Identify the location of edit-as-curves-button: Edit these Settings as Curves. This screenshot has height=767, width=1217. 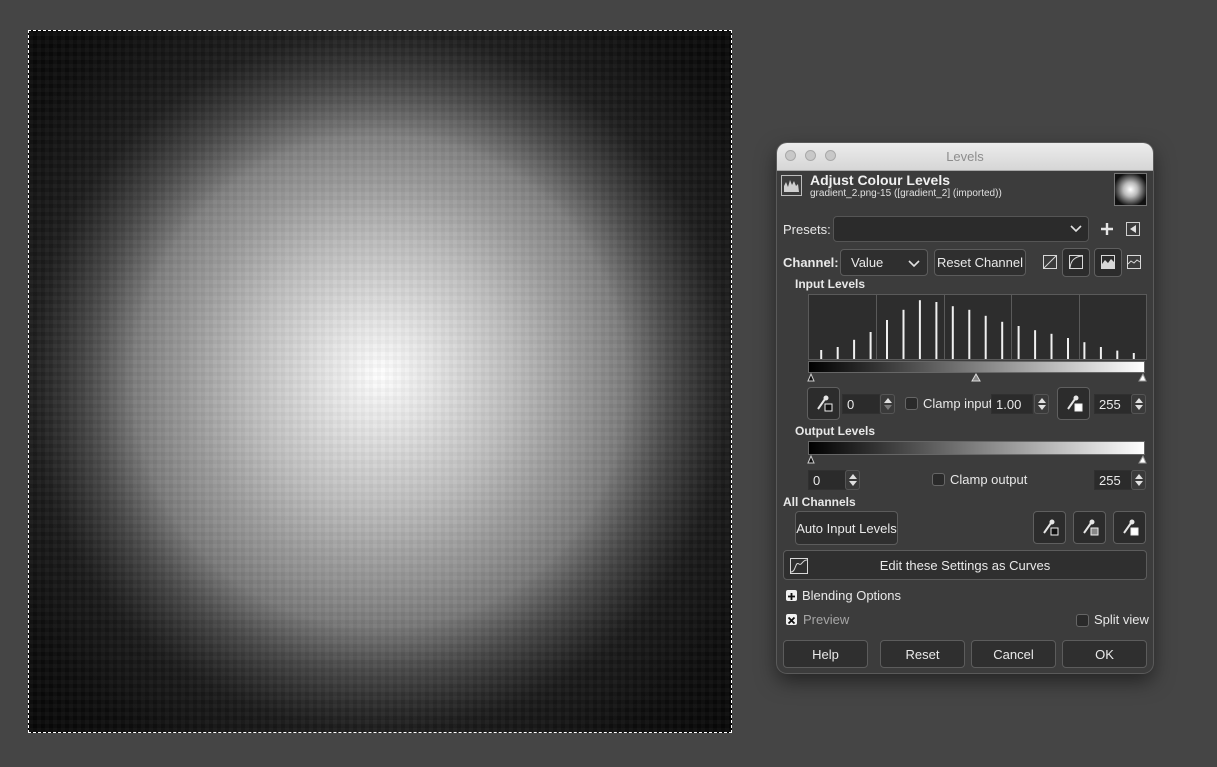
(965, 565).